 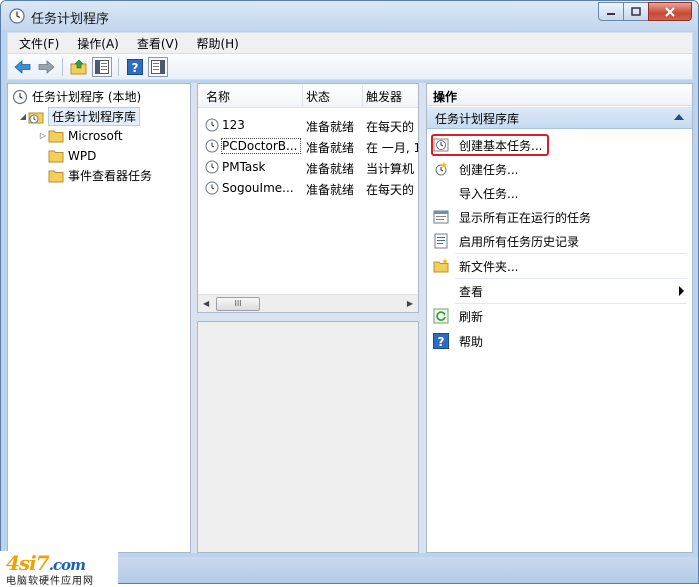 What do you see at coordinates (471, 317) in the screenshot?
I see `action-label: 刷新` at bounding box center [471, 317].